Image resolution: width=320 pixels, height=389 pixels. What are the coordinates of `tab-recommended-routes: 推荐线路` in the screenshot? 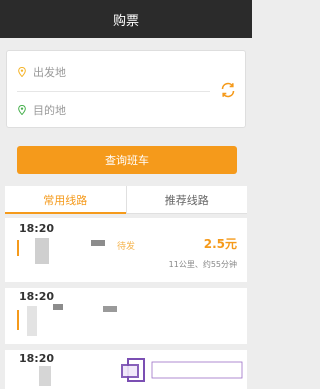 It's located at (186, 199).